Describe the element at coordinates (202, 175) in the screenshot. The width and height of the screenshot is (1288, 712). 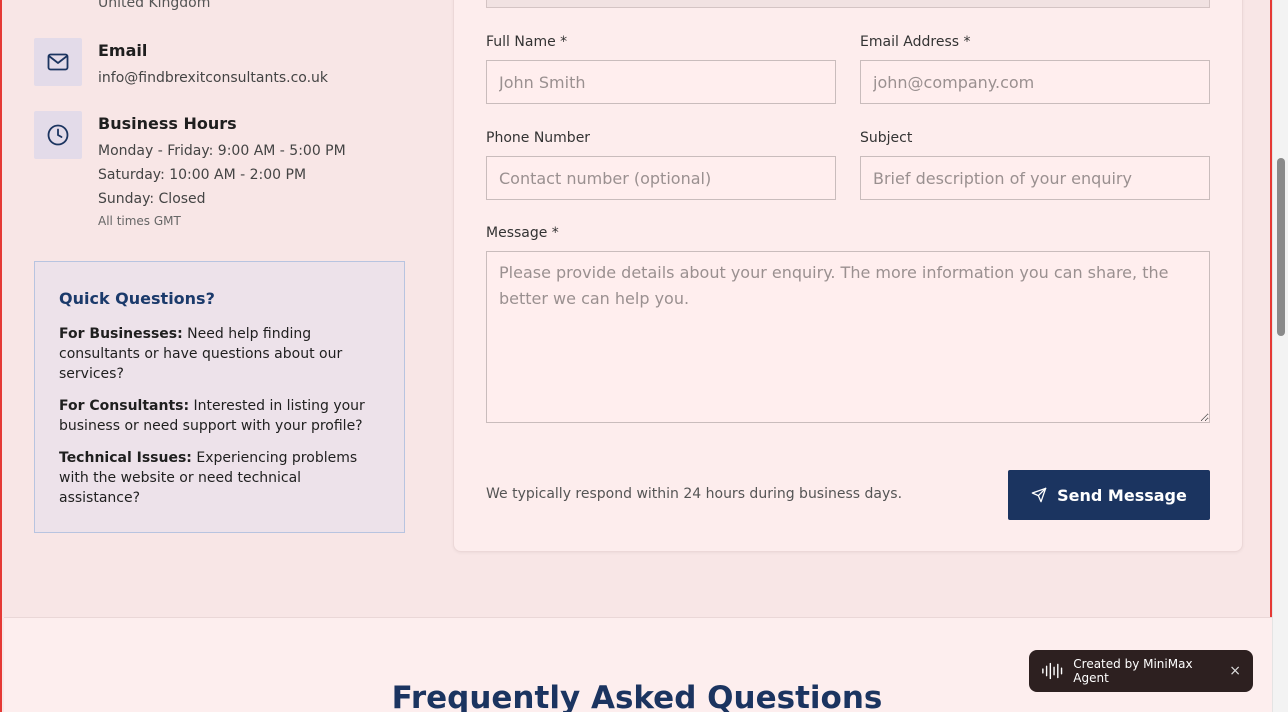
I see `hours-saturday: Saturday: 10:00 AM - 2:00 PM` at that location.